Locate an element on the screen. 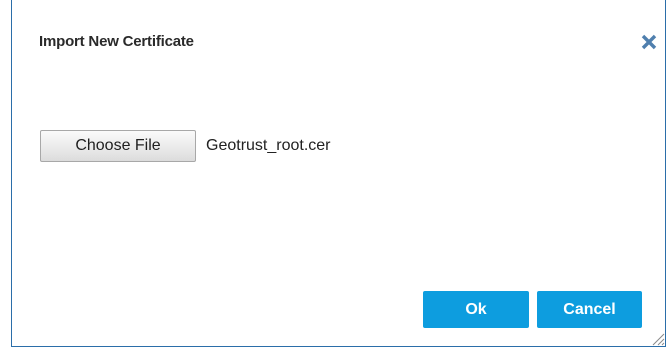  file-picker: Choose File Geotrust_root.cer is located at coordinates (185, 146).